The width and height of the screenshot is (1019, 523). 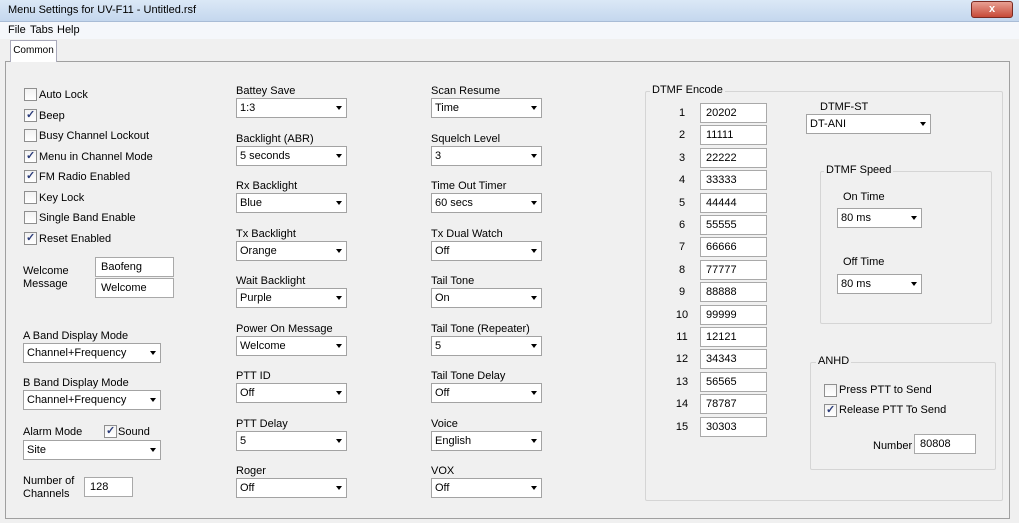 What do you see at coordinates (110, 431) in the screenshot?
I see `sound-checkbox` at bounding box center [110, 431].